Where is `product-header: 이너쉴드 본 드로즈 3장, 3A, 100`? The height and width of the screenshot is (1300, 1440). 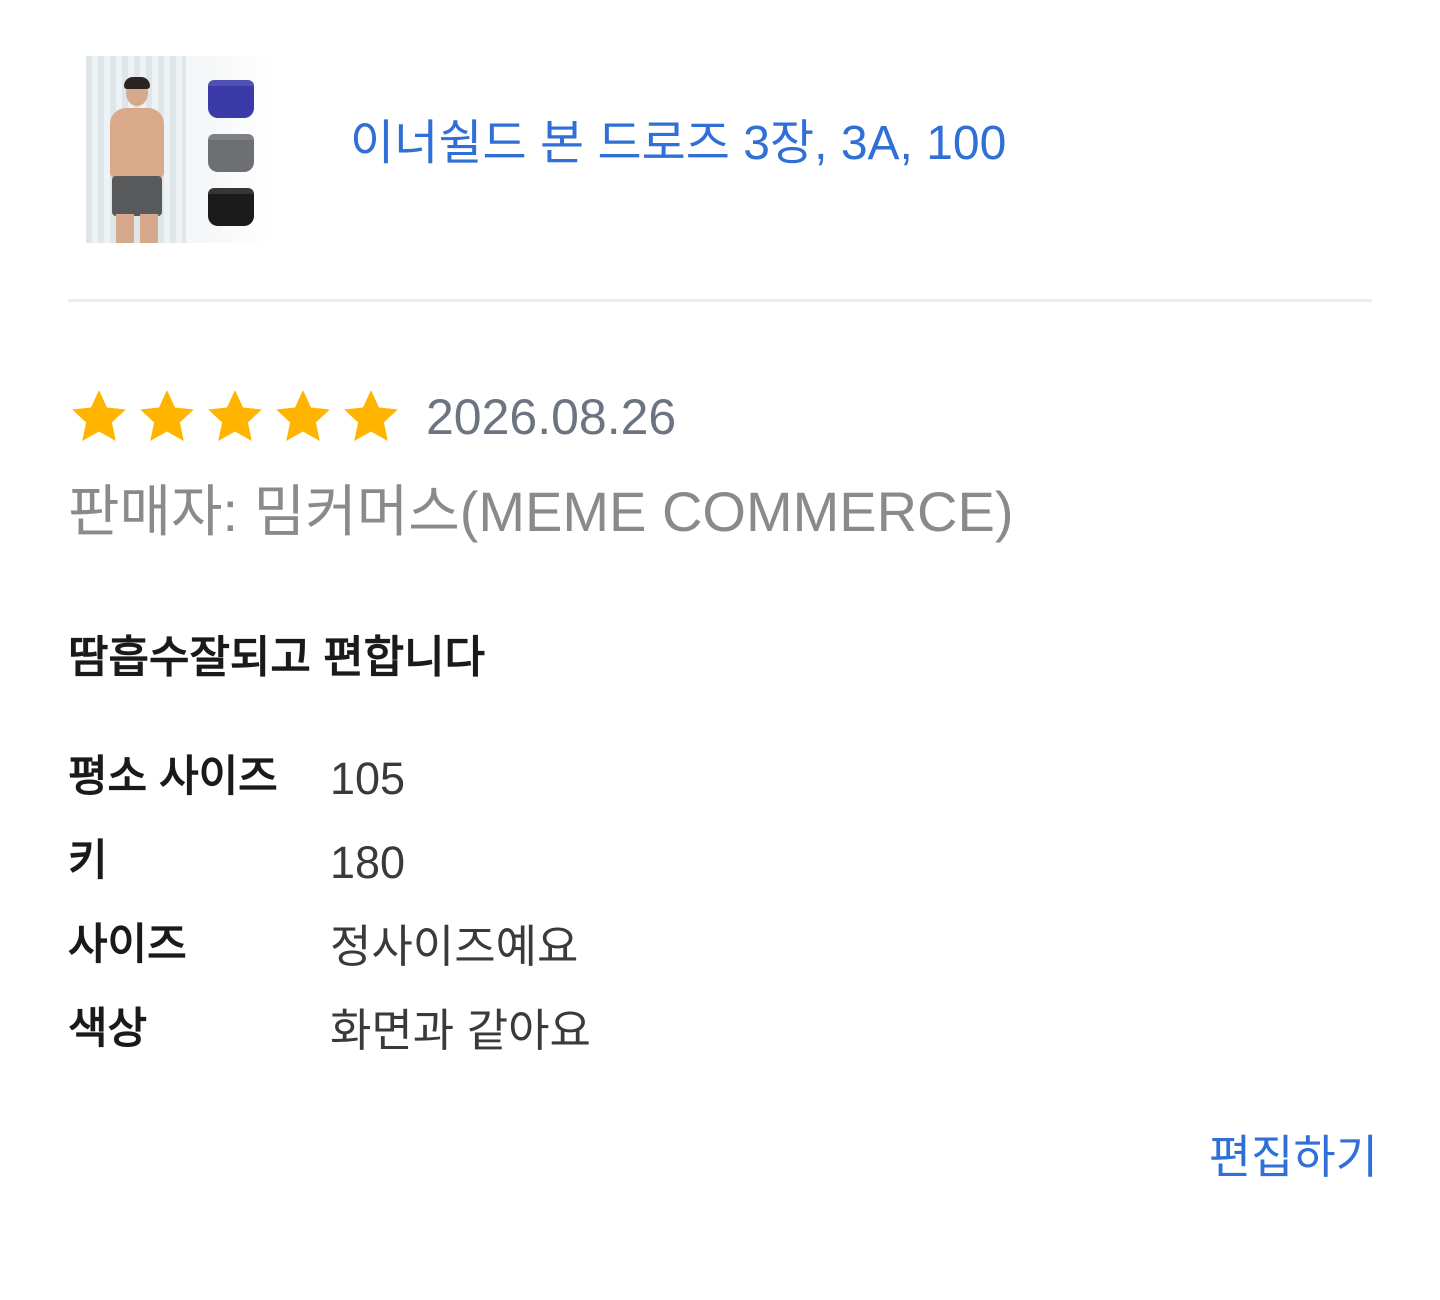
product-header: 이너쉴드 본 드로즈 3장, 3A, 100 is located at coordinates (731, 149).